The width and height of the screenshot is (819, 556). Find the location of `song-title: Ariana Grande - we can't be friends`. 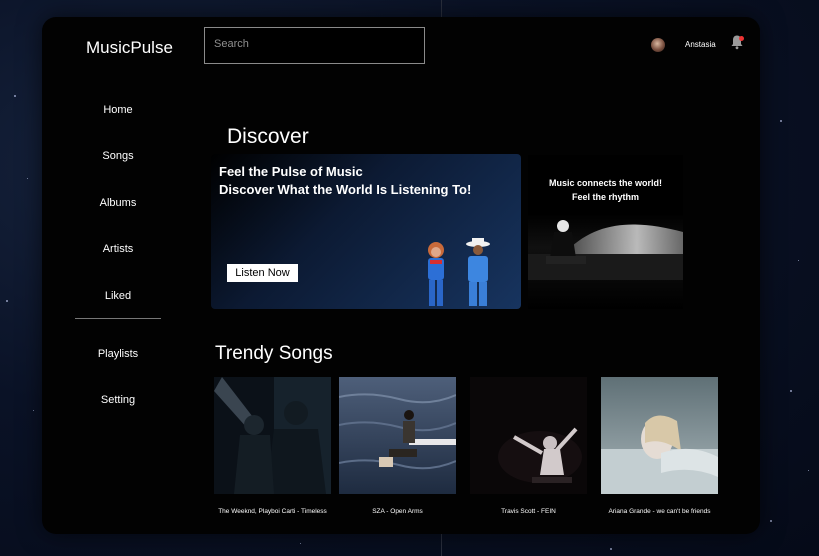

song-title: Ariana Grande - we can't be friends is located at coordinates (659, 511).